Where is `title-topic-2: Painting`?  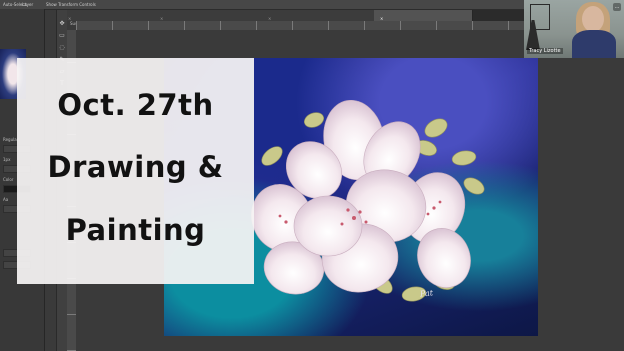
title-topic-2: Painting is located at coordinates (135, 230).